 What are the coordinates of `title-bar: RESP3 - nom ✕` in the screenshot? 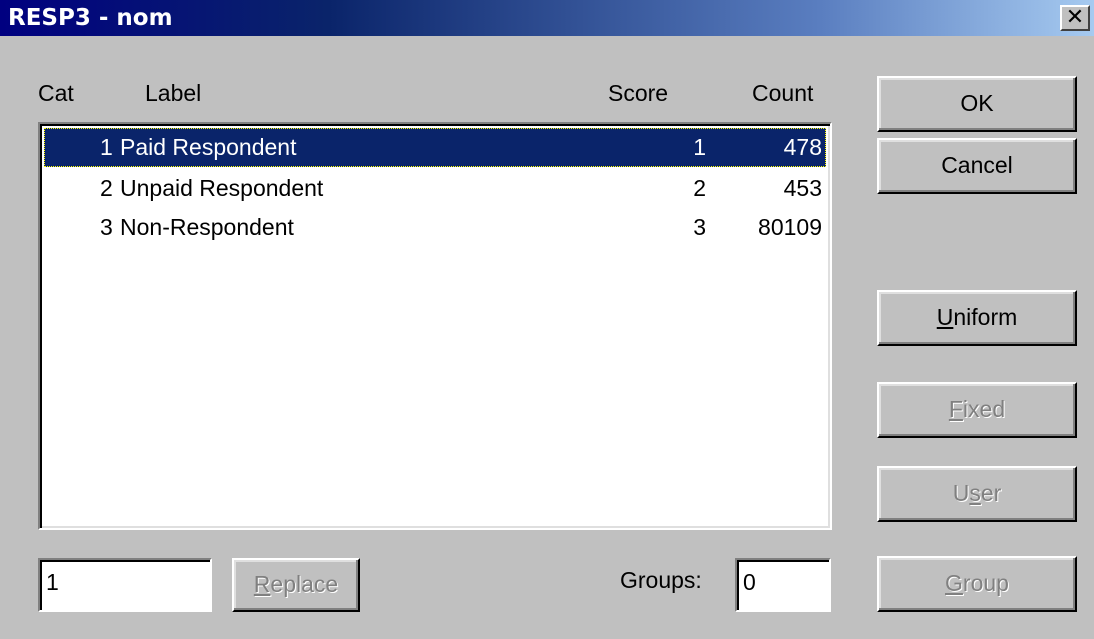 It's located at (547, 18).